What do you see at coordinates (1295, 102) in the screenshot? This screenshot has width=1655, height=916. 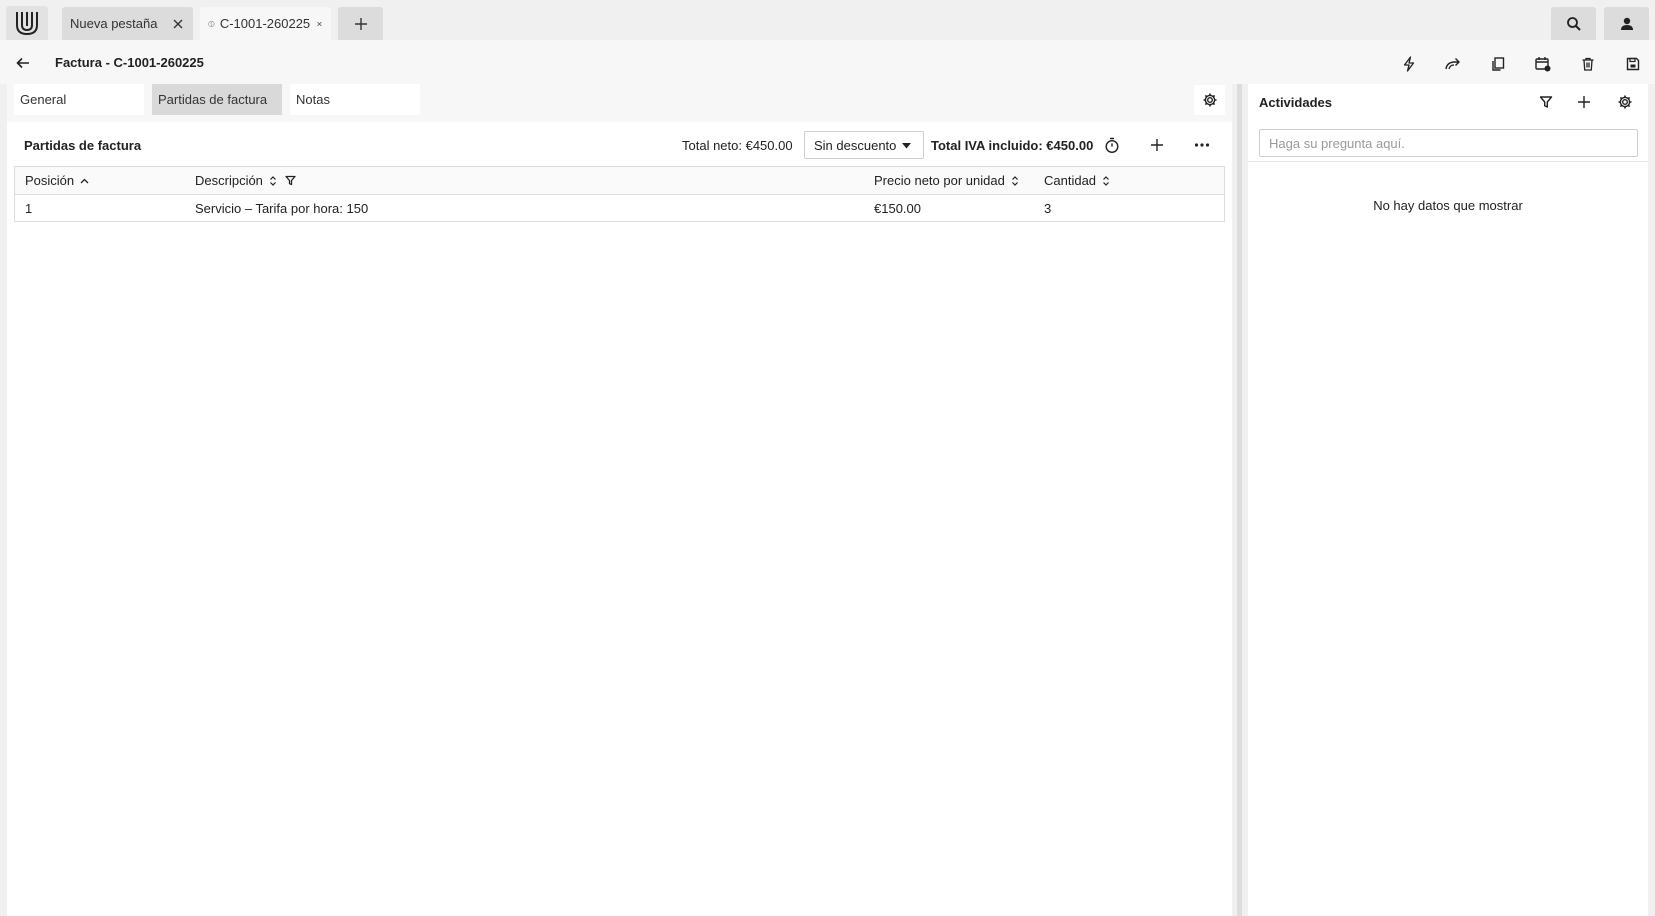 I see `activities-title: Actividades` at bounding box center [1295, 102].